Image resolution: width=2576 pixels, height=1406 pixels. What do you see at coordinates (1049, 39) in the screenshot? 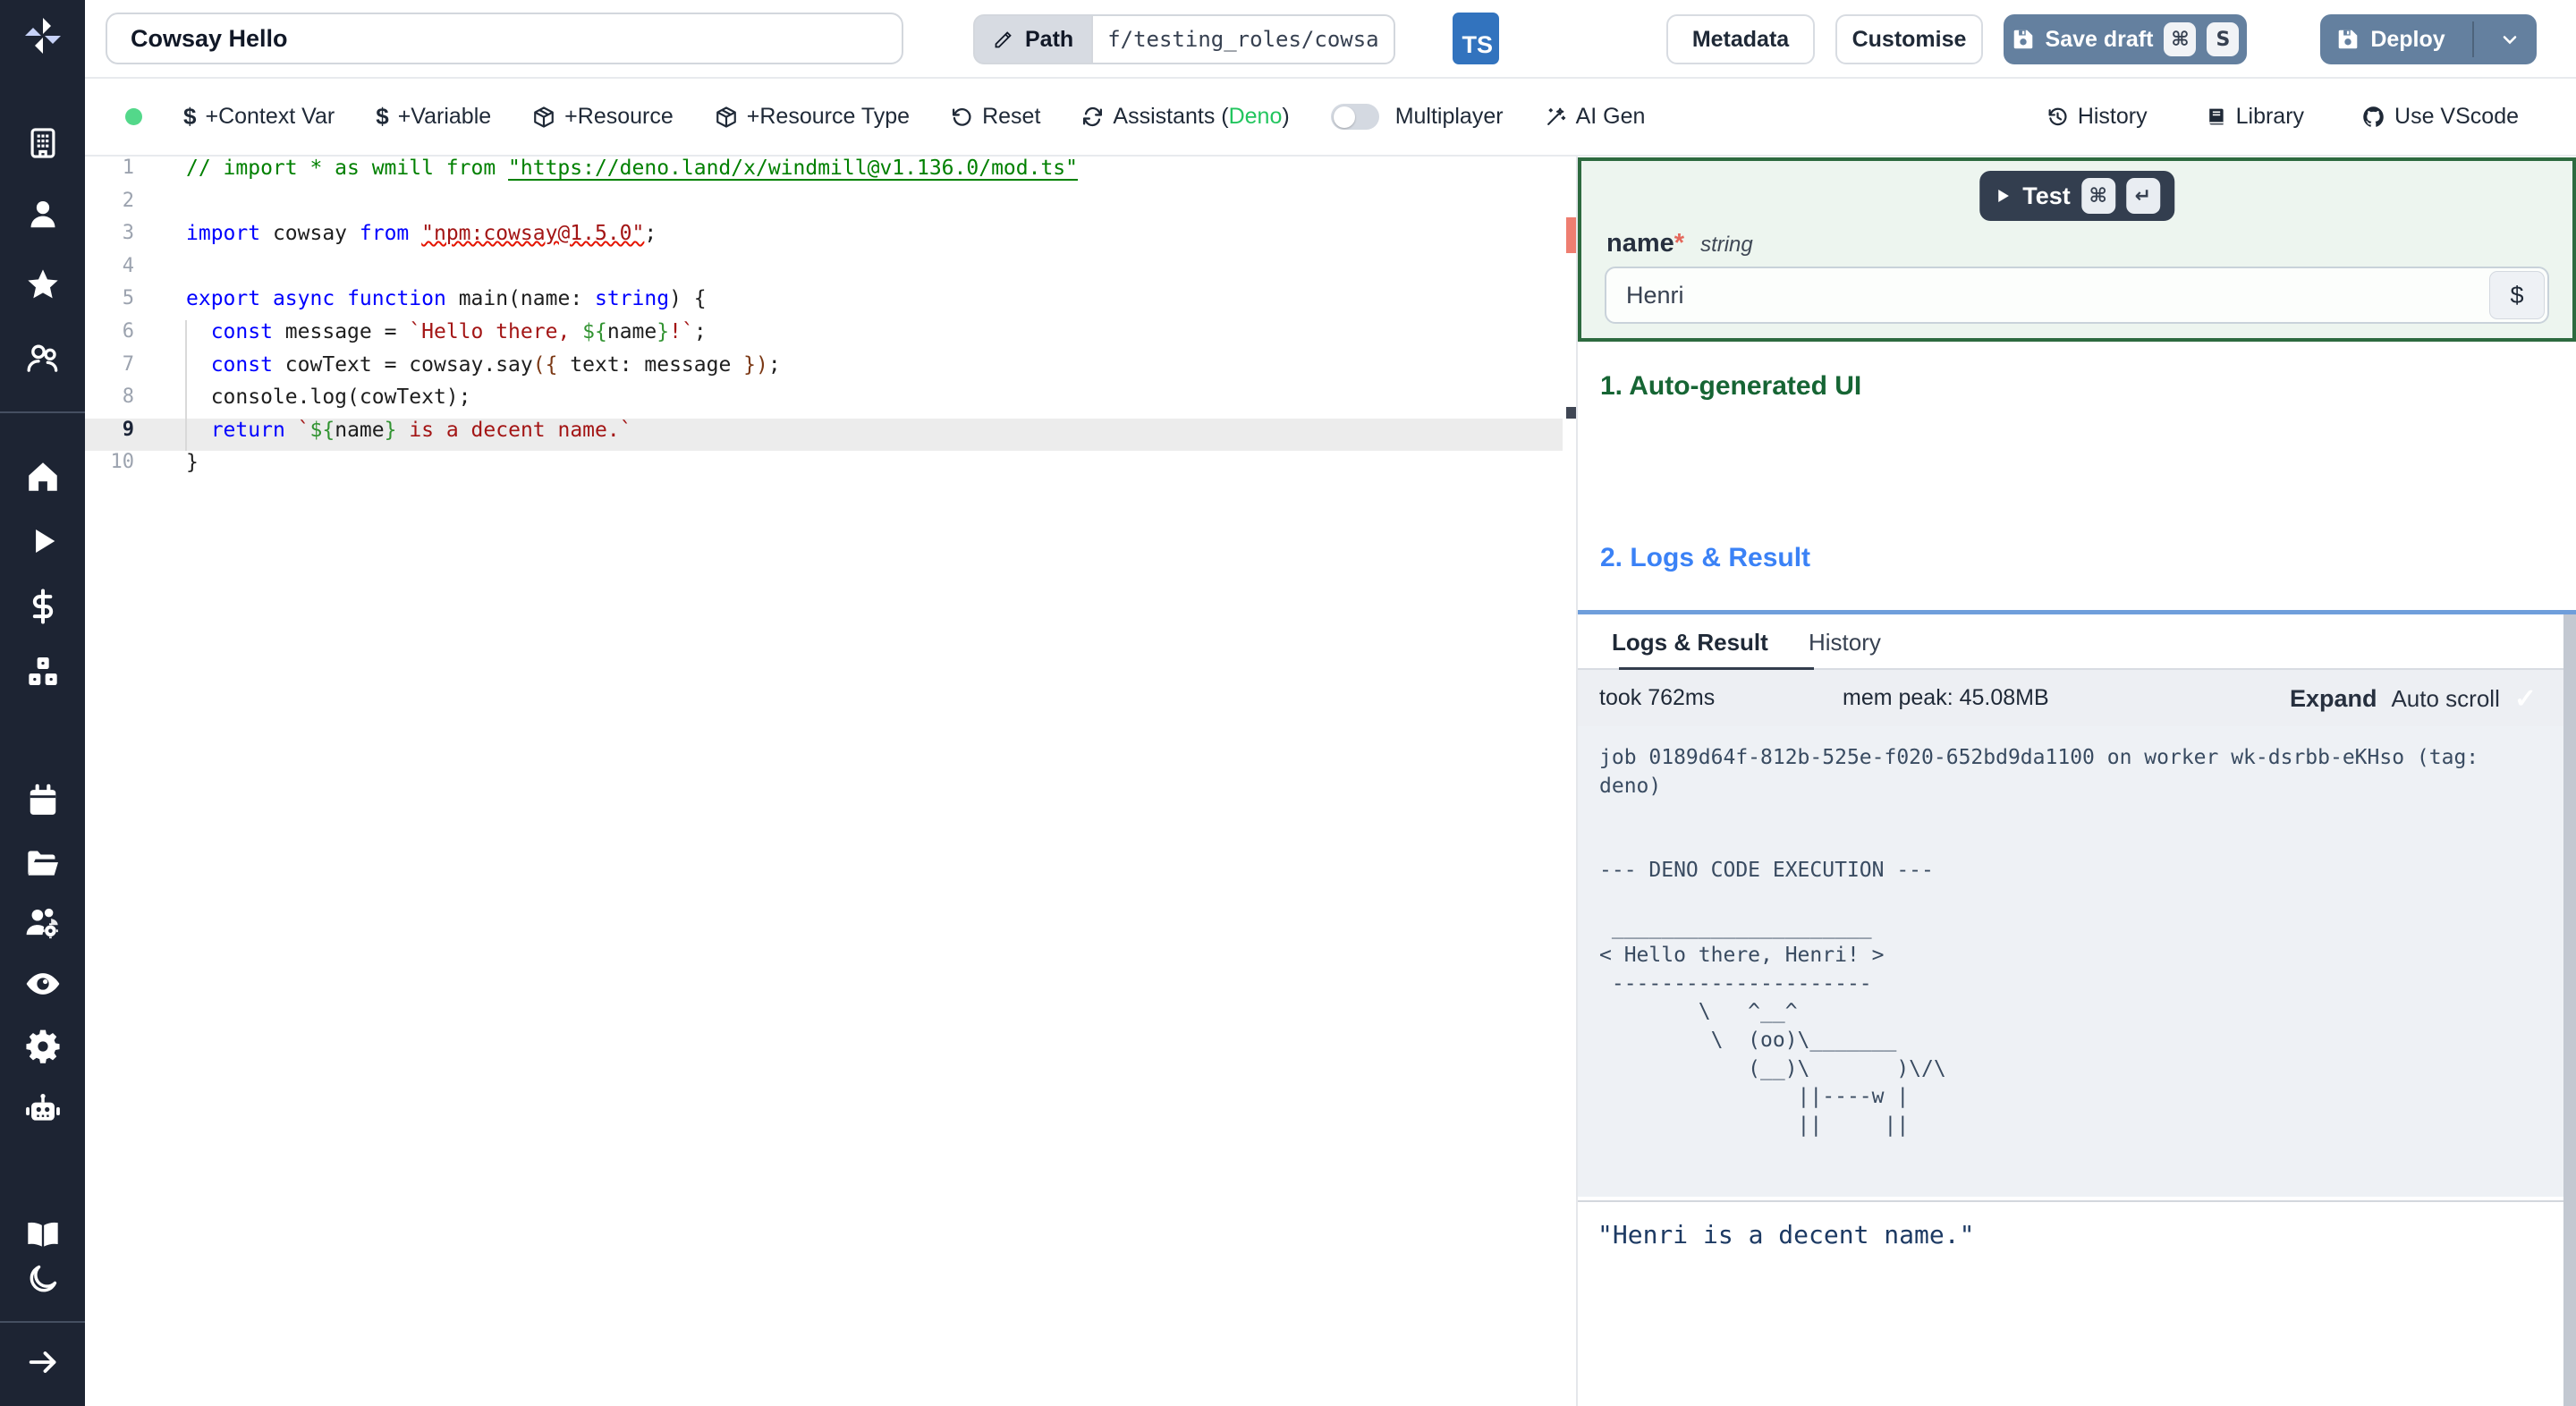
I see `path-label: Path` at bounding box center [1049, 39].